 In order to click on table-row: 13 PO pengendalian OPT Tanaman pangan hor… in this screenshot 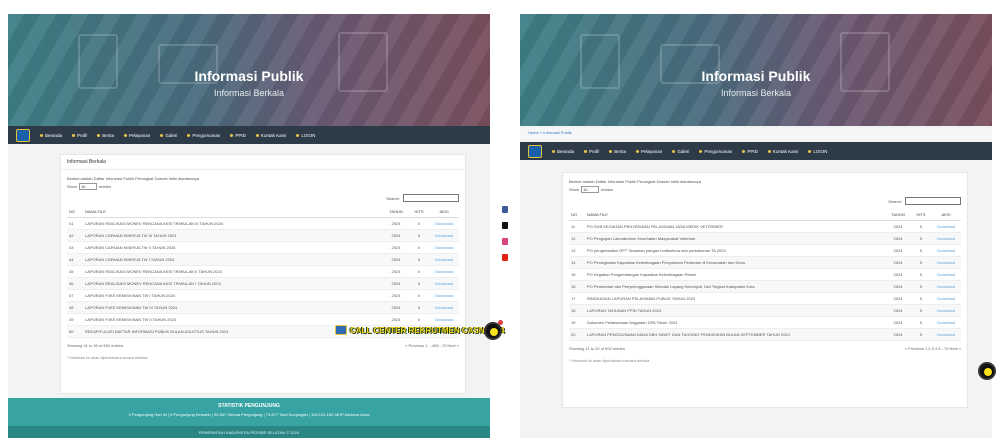, I will do `click(765, 250)`.